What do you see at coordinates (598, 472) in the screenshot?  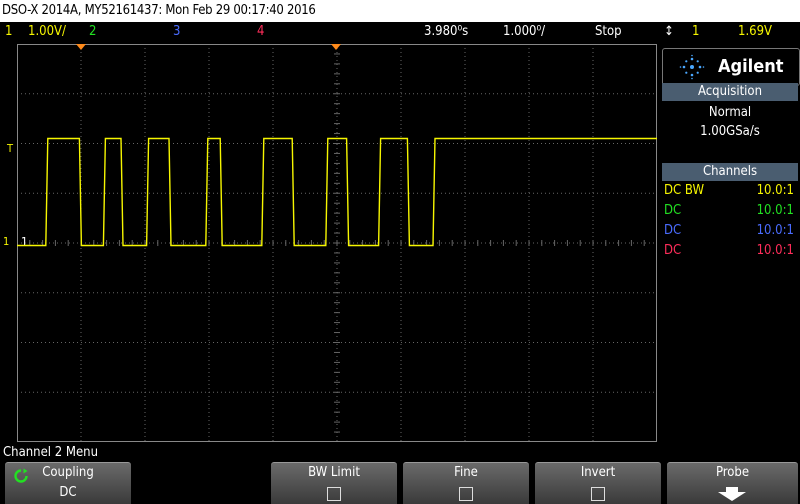 I see `invert-label: Invert` at bounding box center [598, 472].